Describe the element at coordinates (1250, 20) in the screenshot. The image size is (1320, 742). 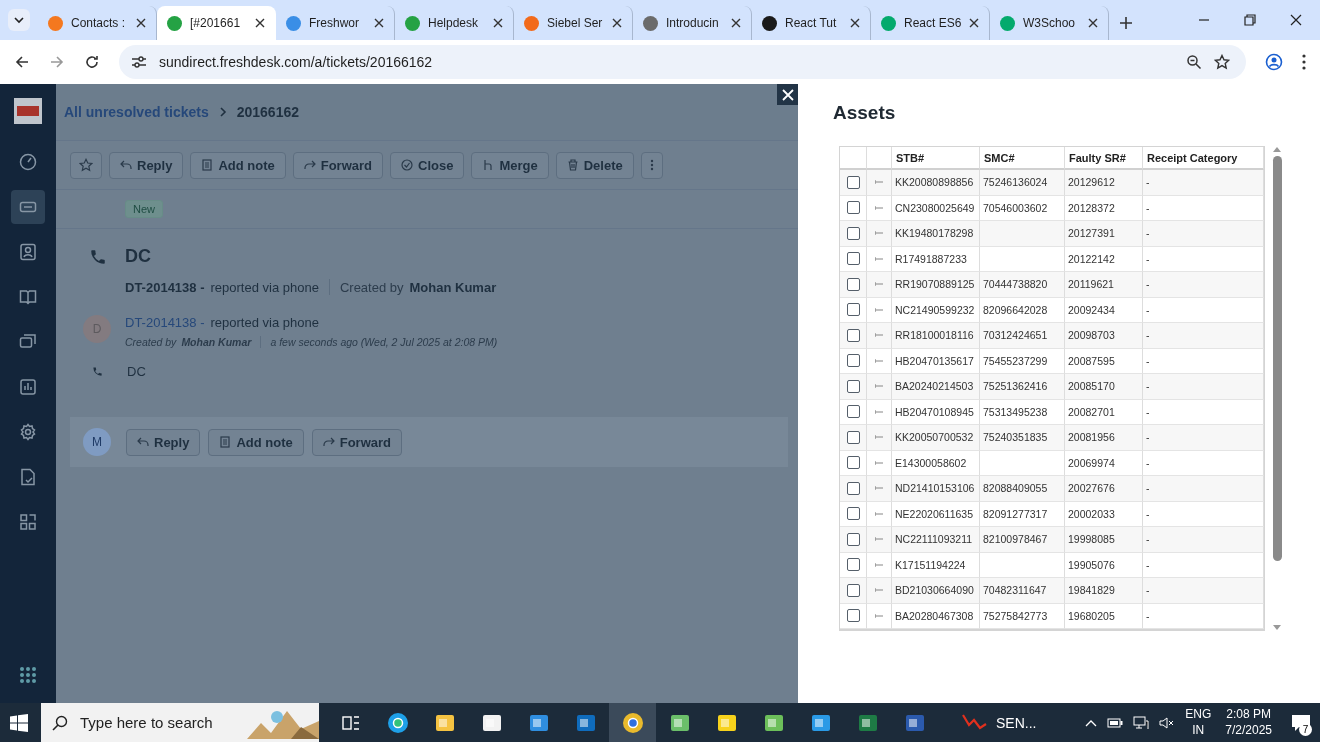
I see `restore-icon` at that location.